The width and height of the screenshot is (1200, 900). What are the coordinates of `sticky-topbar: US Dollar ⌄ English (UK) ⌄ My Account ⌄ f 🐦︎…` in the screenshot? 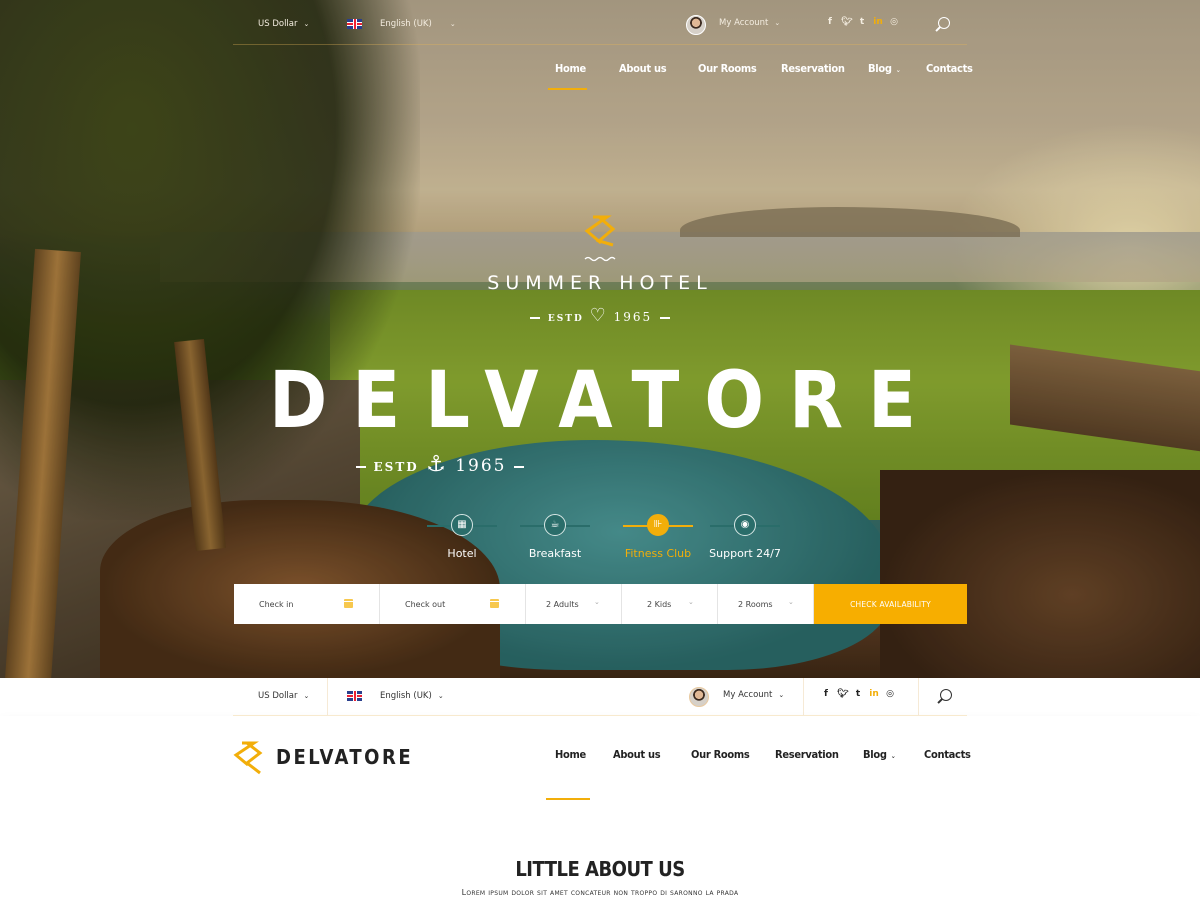 It's located at (600, 697).